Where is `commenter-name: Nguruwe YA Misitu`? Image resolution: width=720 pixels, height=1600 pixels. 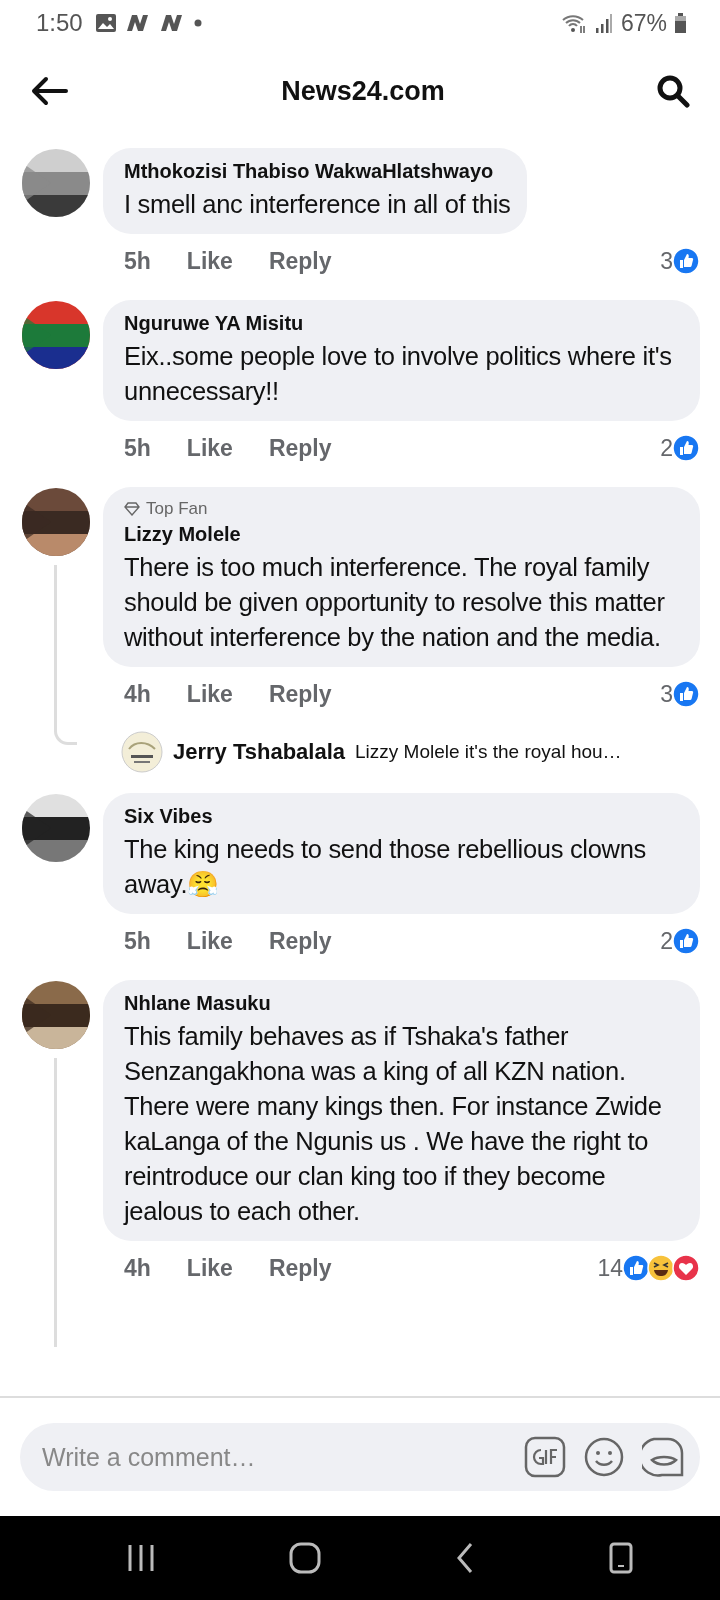
commenter-name: Nguruwe YA Misitu is located at coordinates (404, 323).